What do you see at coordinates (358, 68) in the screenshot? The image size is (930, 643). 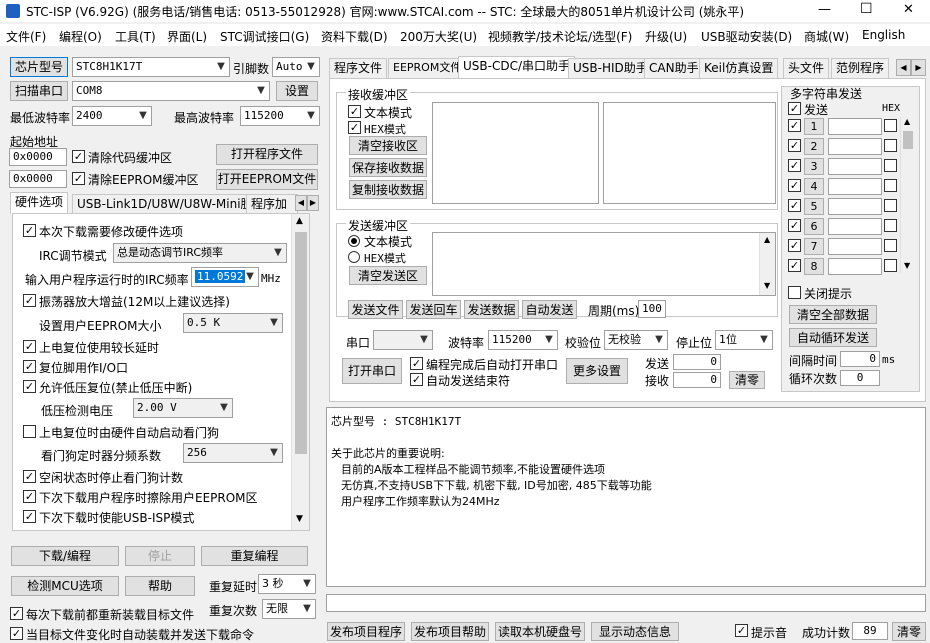 I see `tab-program-file: 程序文件` at bounding box center [358, 68].